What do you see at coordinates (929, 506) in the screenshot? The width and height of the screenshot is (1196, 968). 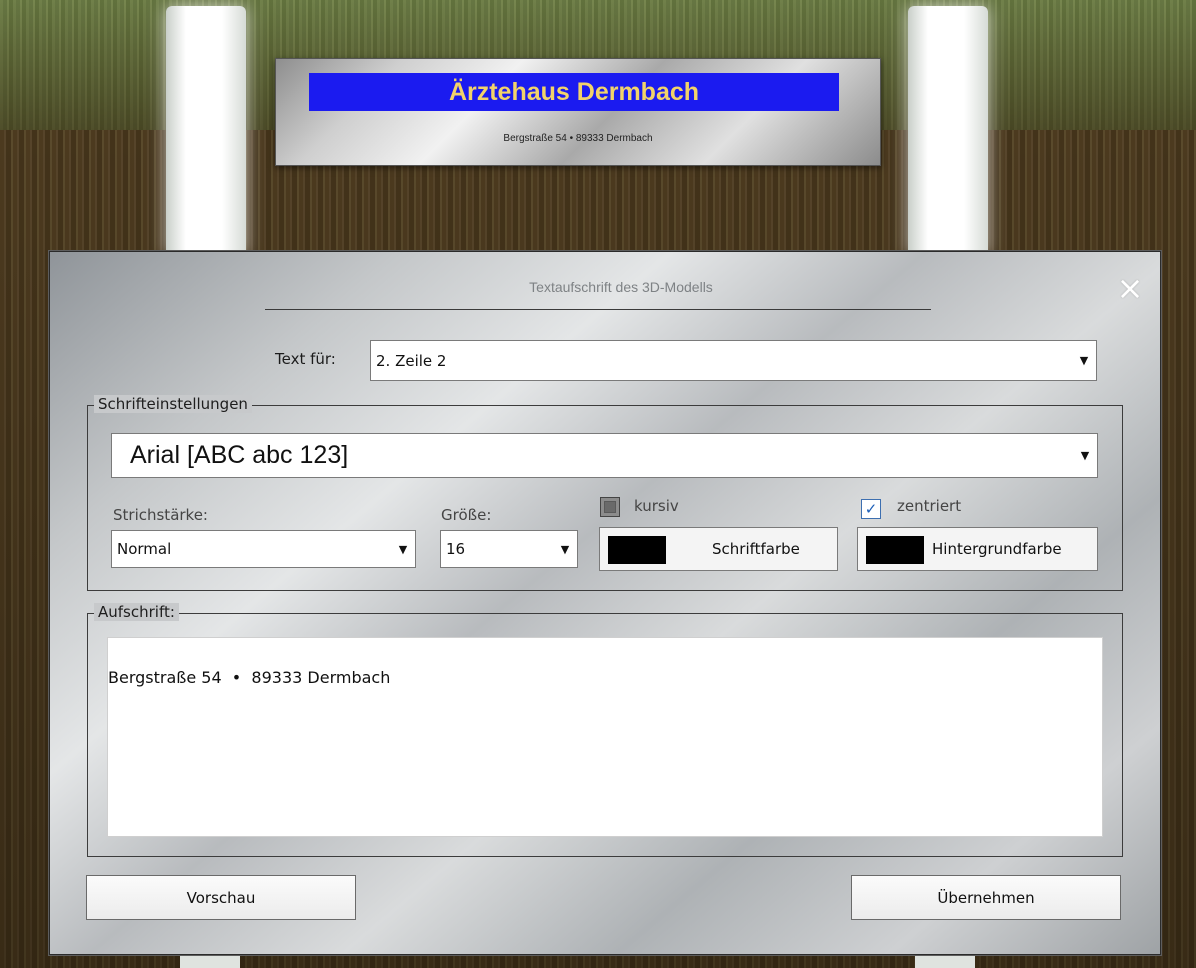 I see `centered-label: zentriert` at bounding box center [929, 506].